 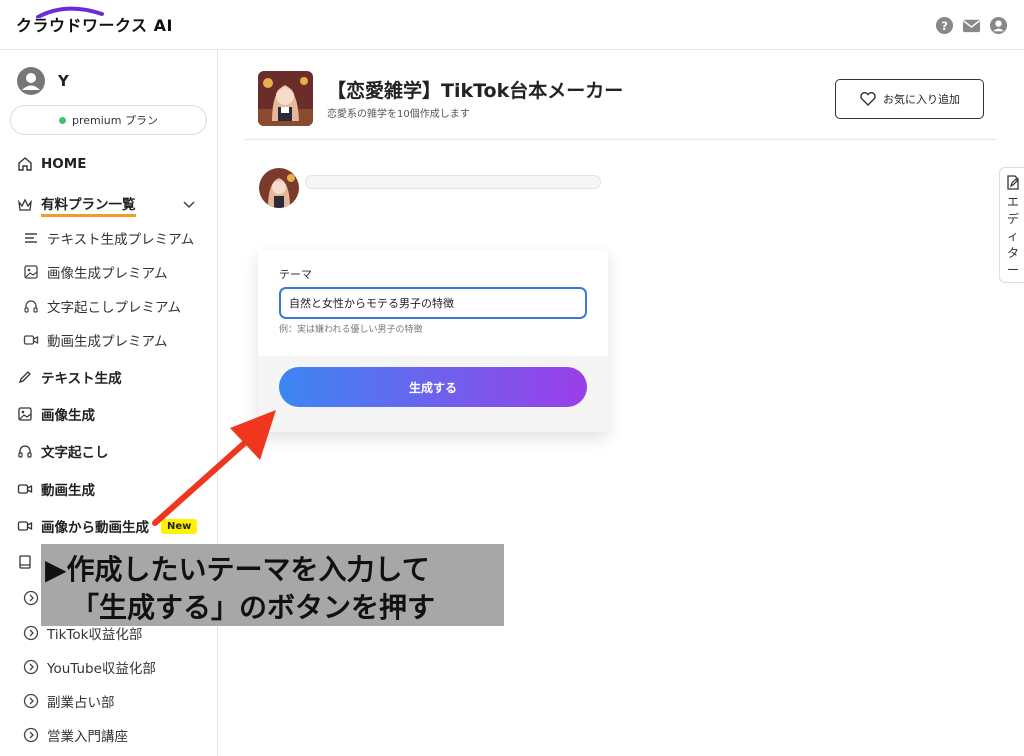 I want to click on instruction-line-1: ▶作成したいテーマを入力して, so click(x=237, y=569).